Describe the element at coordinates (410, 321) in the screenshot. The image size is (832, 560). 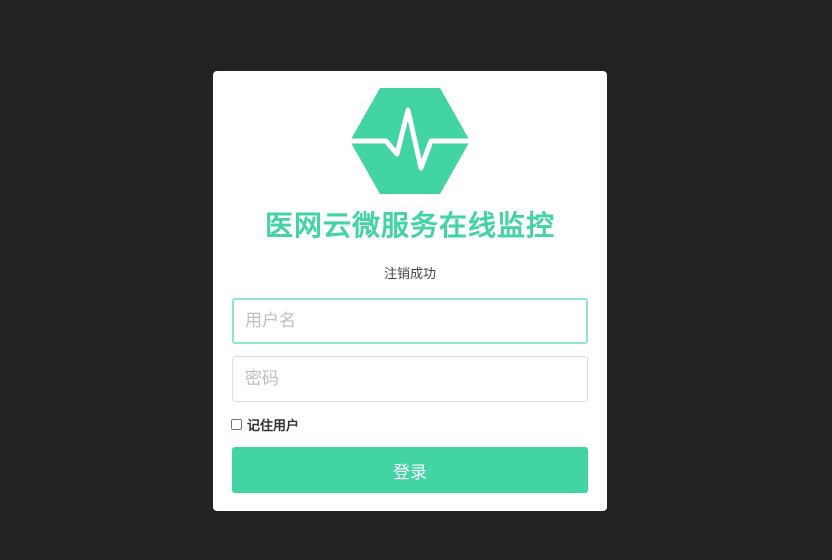
I see `username-input` at that location.